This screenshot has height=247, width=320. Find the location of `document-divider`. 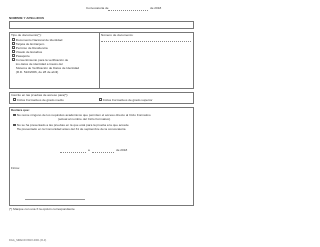

document-divider is located at coordinates (99, 60).